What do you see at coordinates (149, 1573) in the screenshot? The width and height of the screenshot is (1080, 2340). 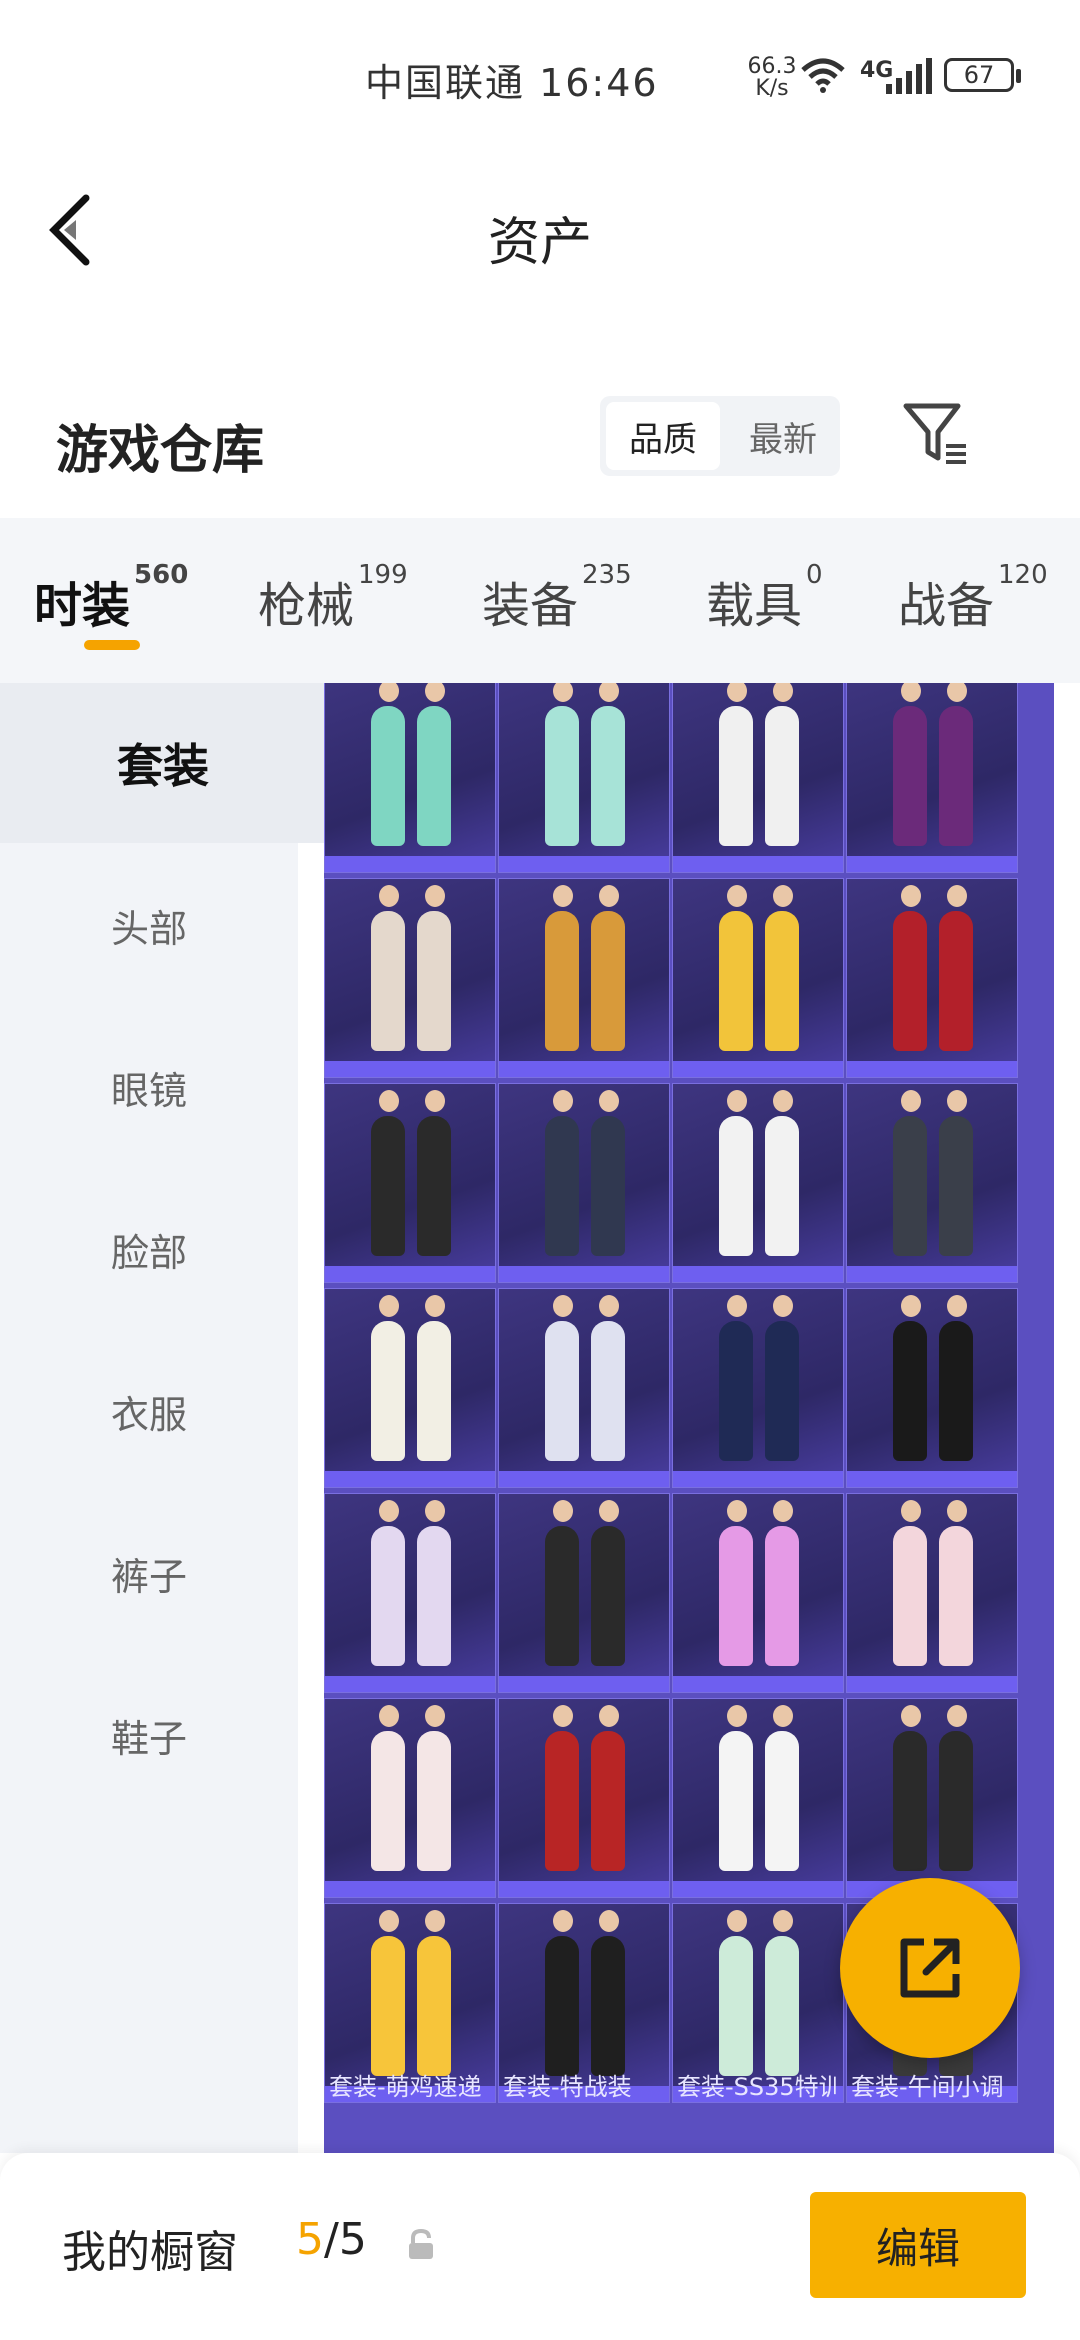 I see `sidebar-item-pants: 裤子` at bounding box center [149, 1573].